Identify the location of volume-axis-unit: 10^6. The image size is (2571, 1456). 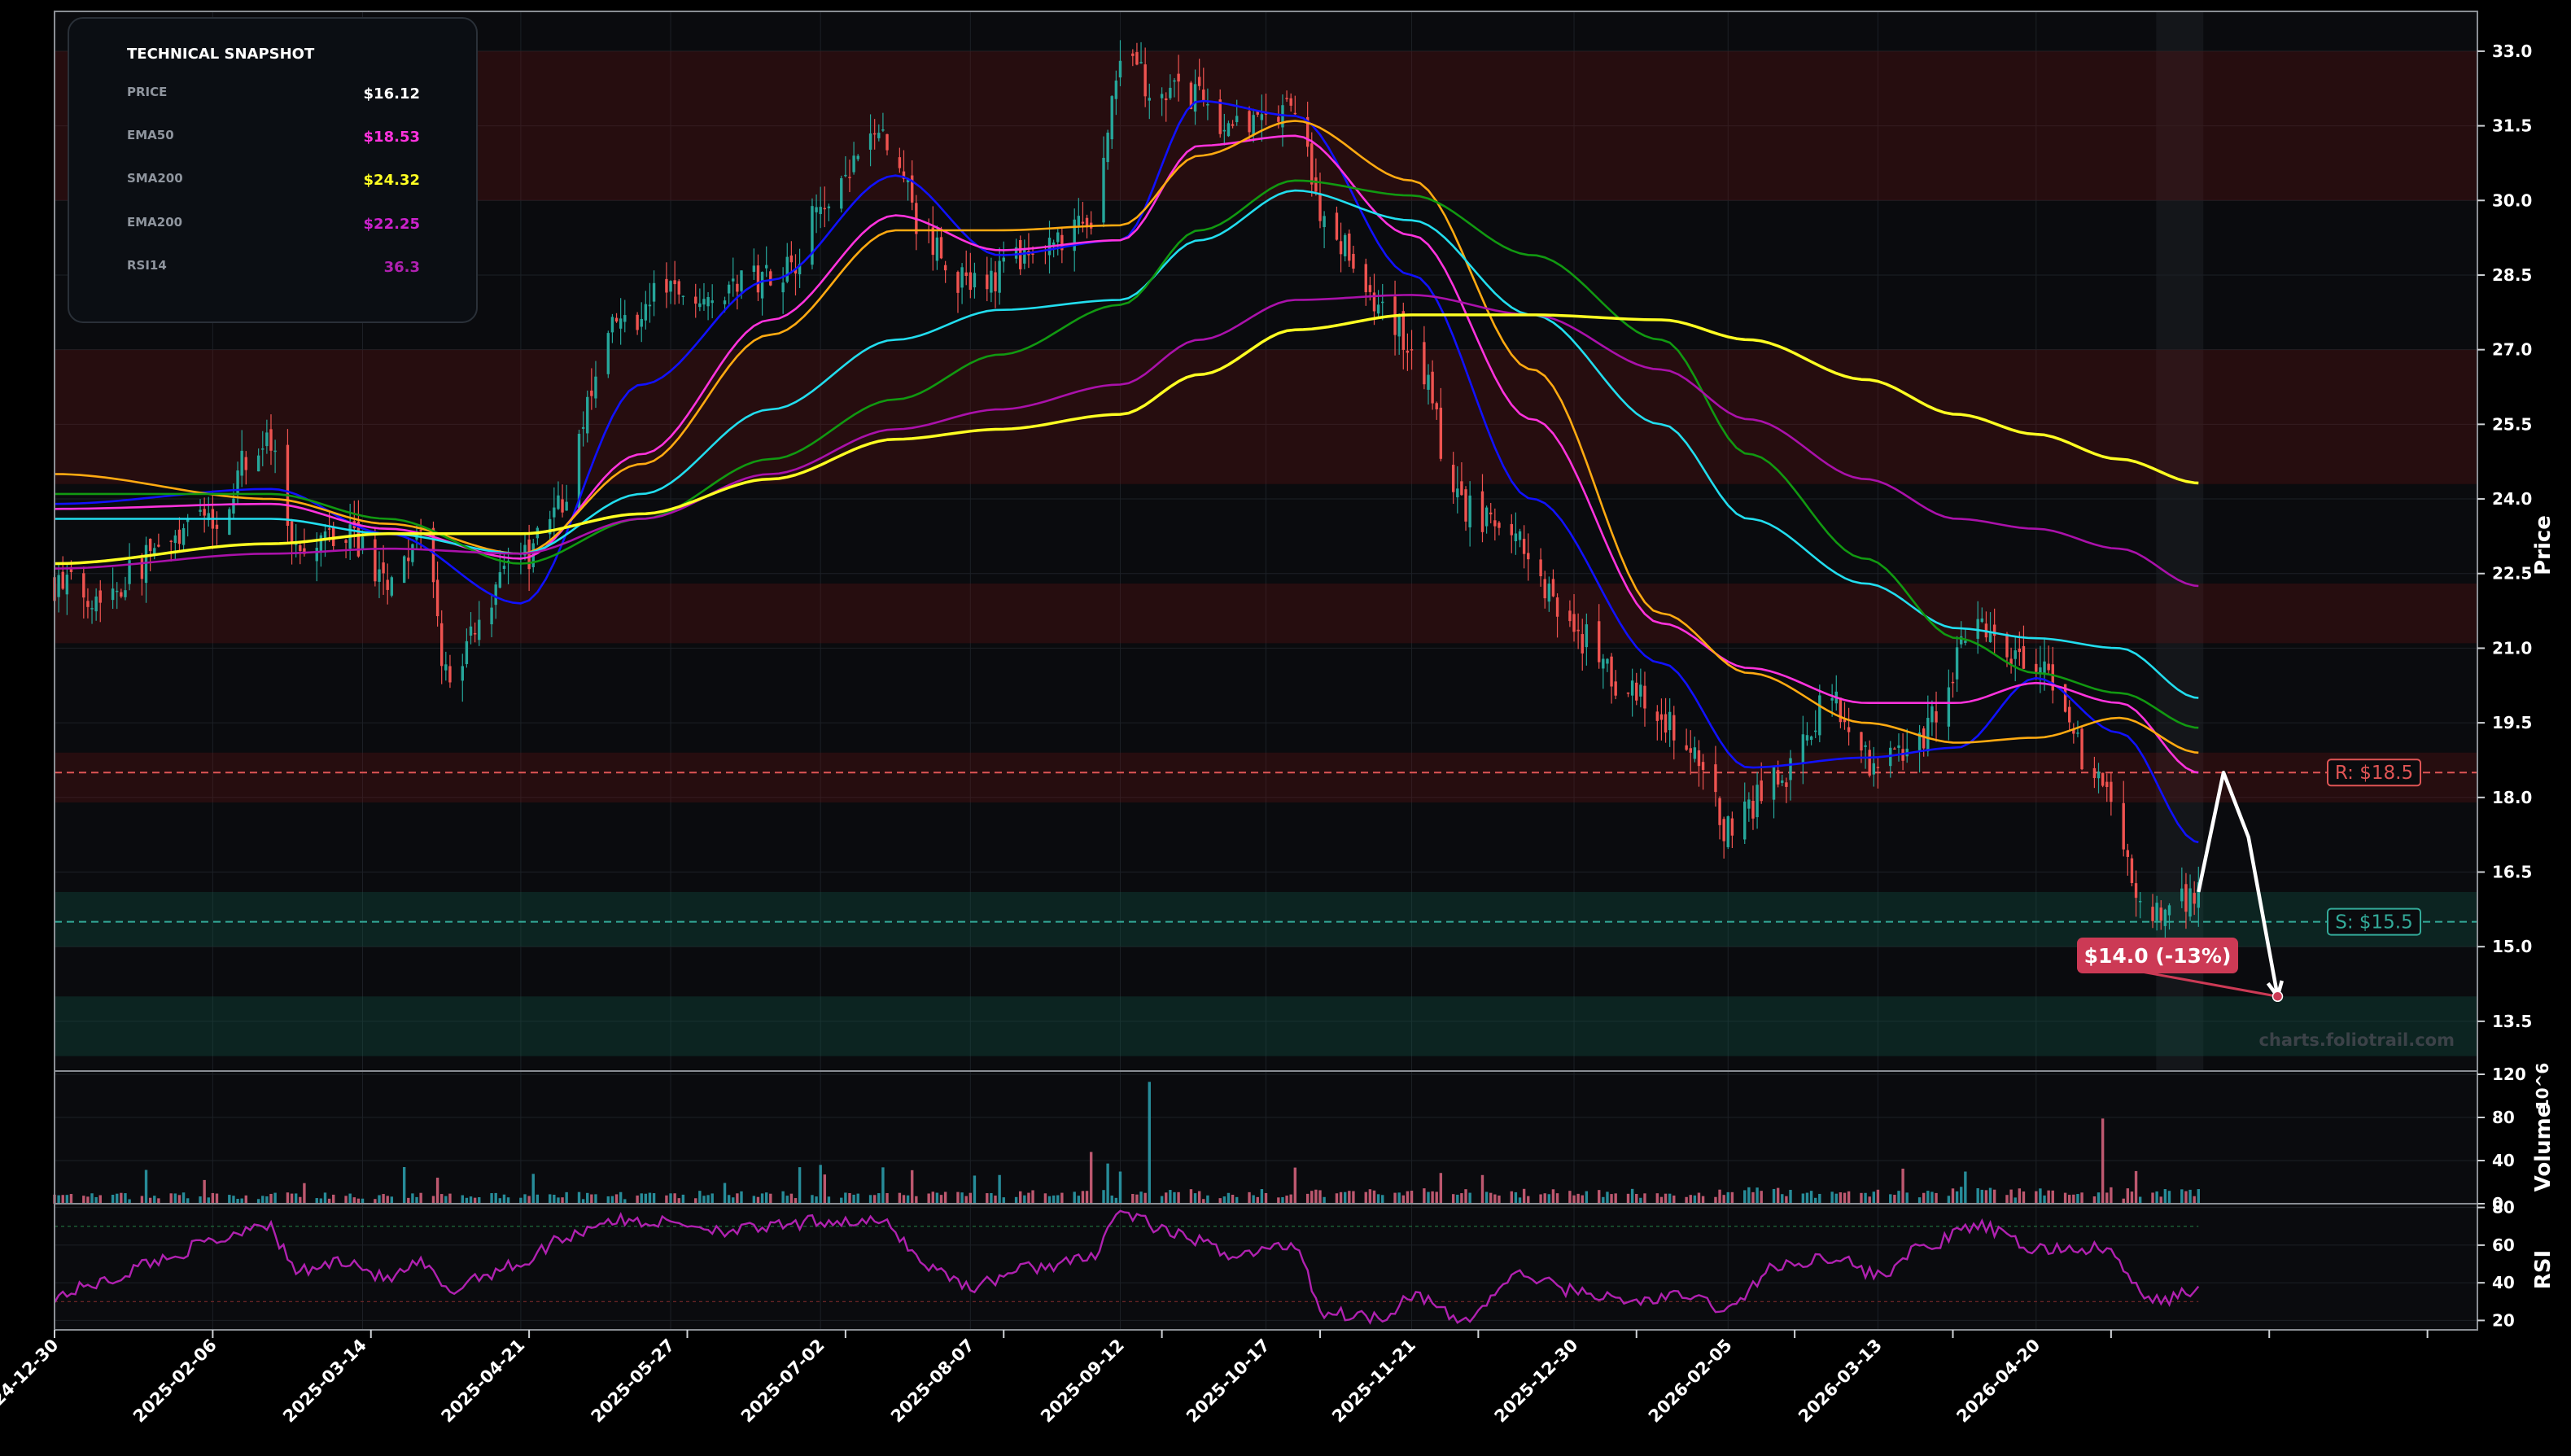
(2542, 1087).